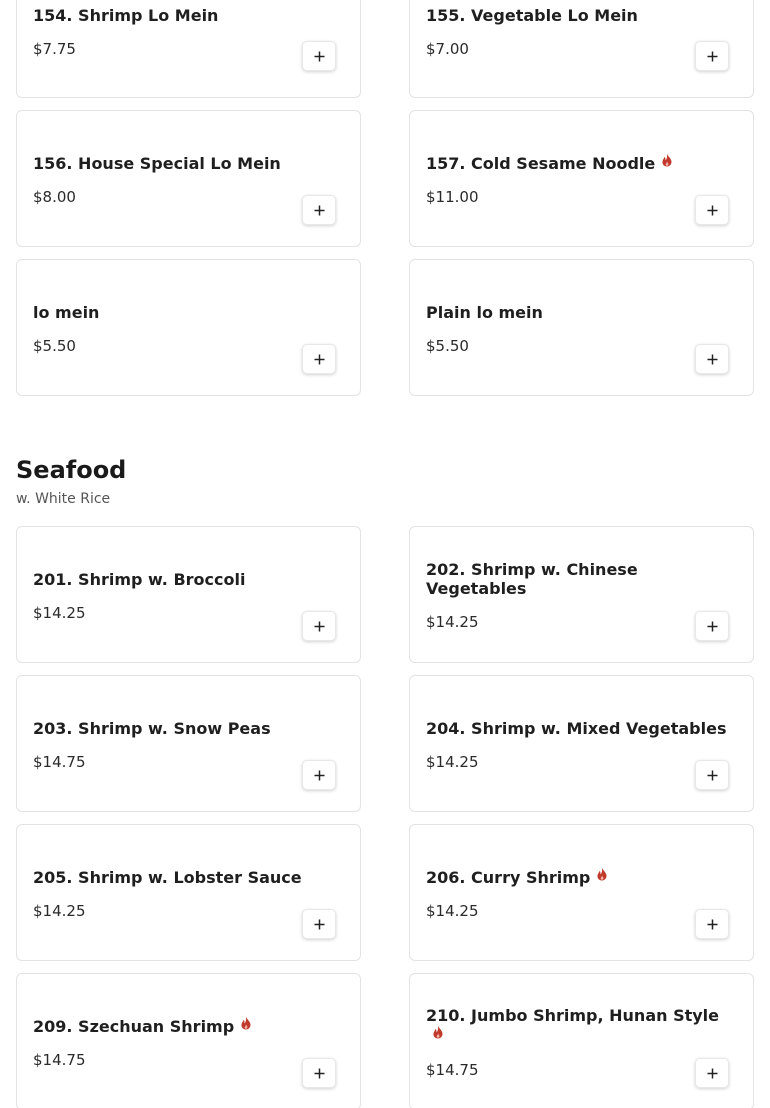 Image resolution: width=770 pixels, height=1108 pixels. I want to click on section-subtitle: w. White Rice, so click(63, 499).